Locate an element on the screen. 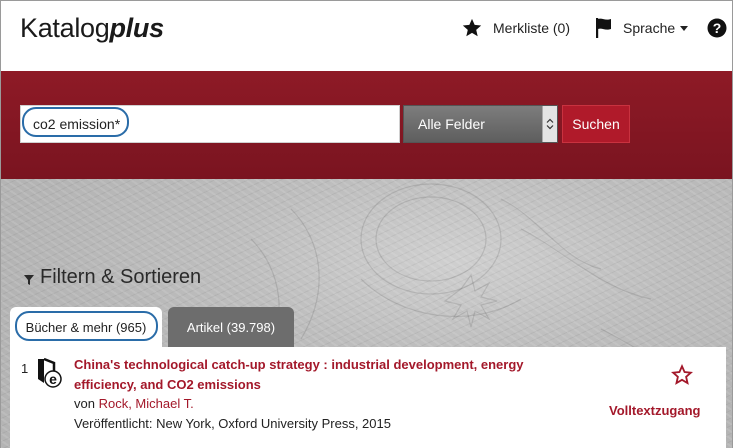 This screenshot has width=733, height=448. result-number: 1 is located at coordinates (25, 368).